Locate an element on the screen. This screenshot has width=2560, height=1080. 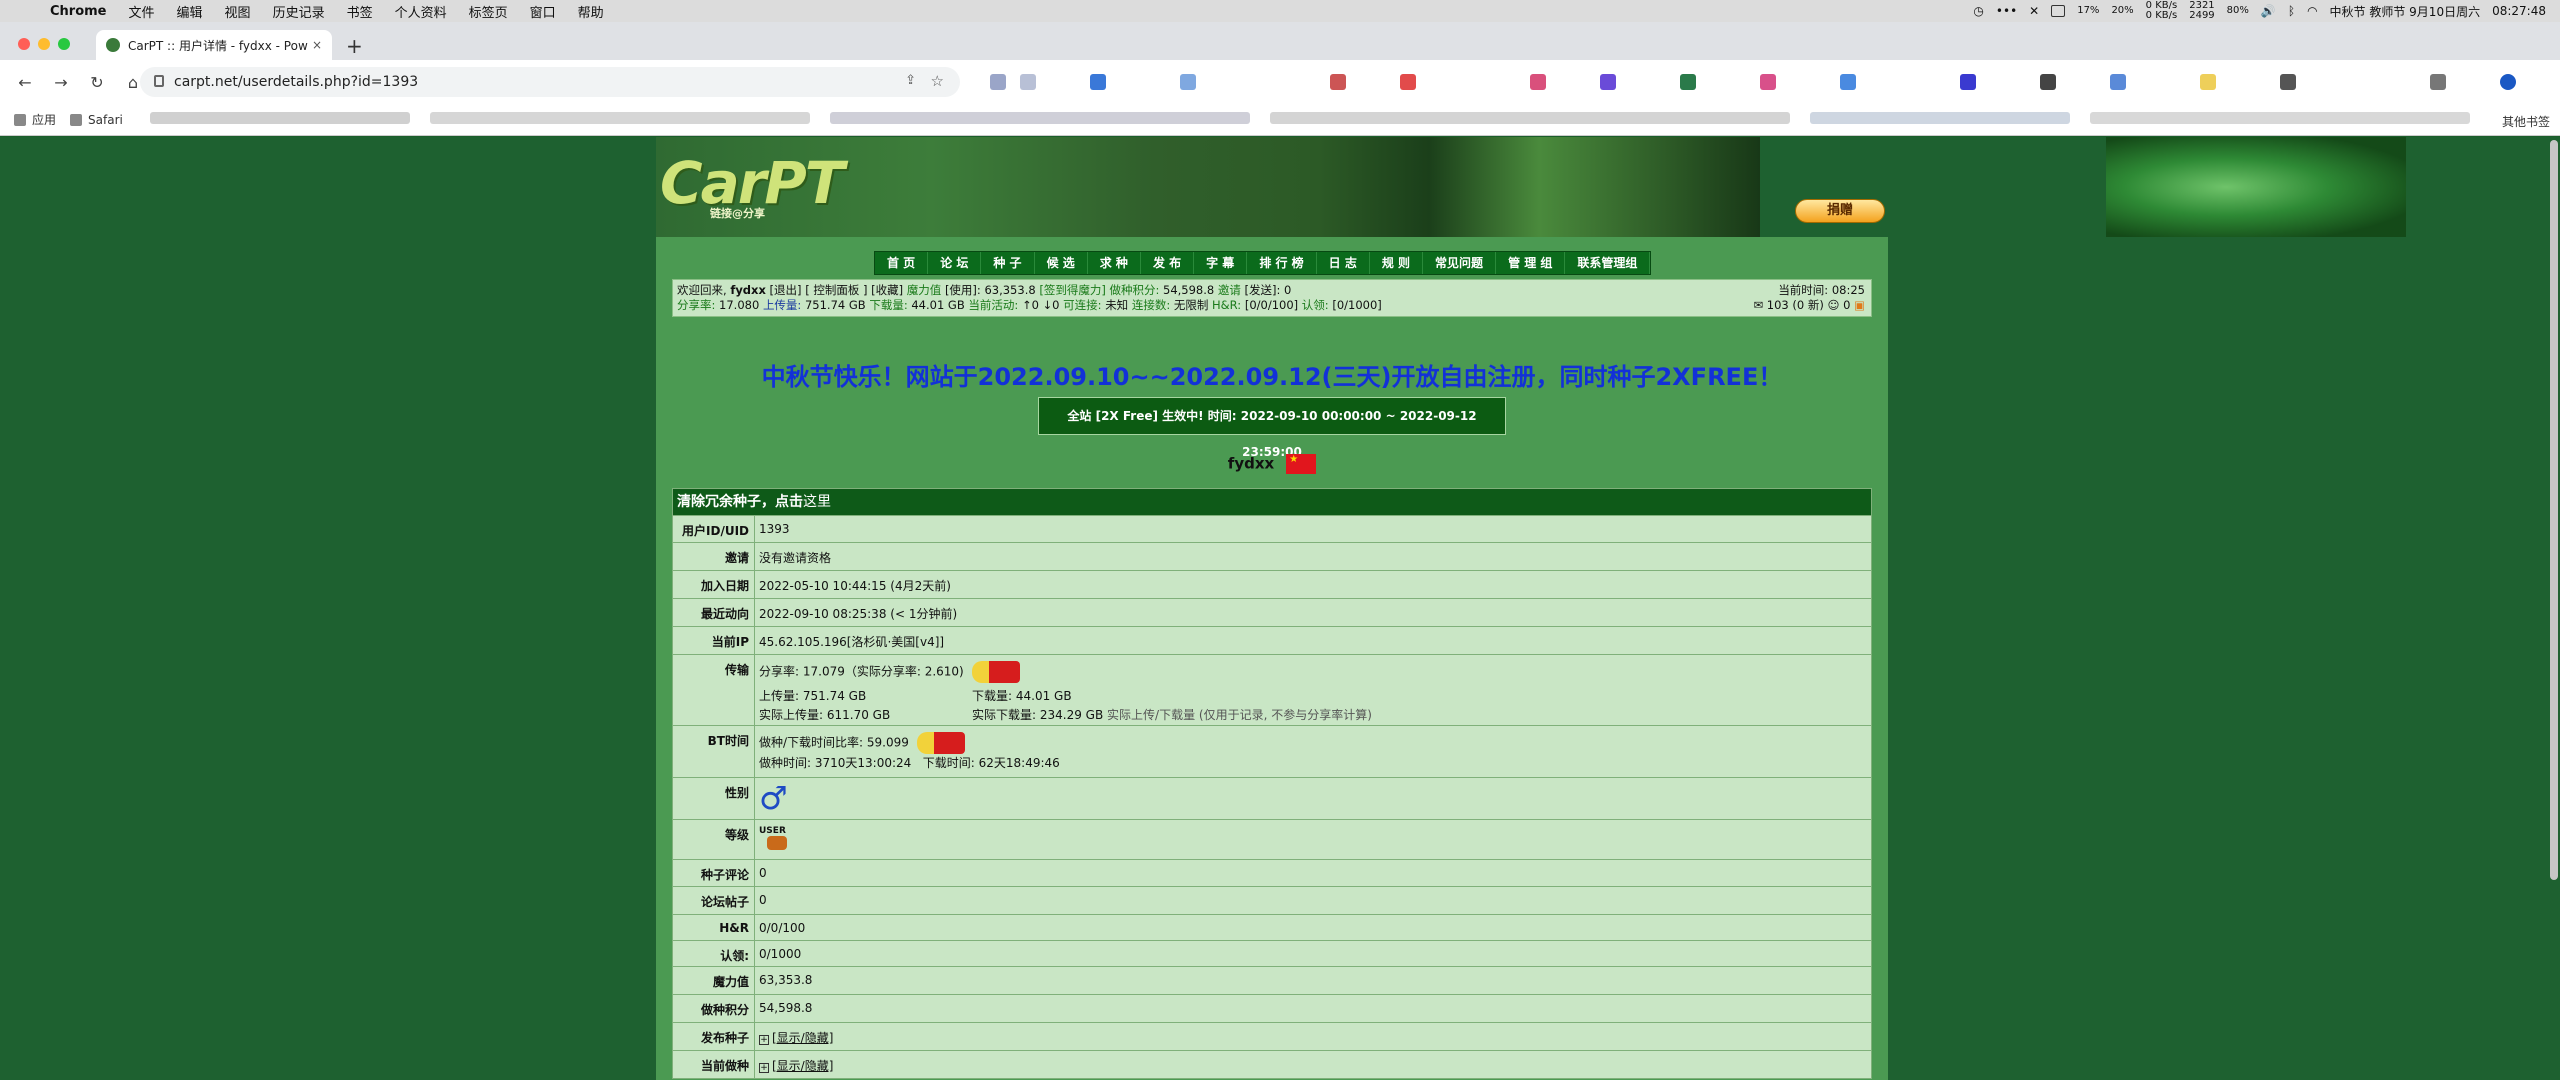
bookmark-safari: Safari is located at coordinates (96, 120).